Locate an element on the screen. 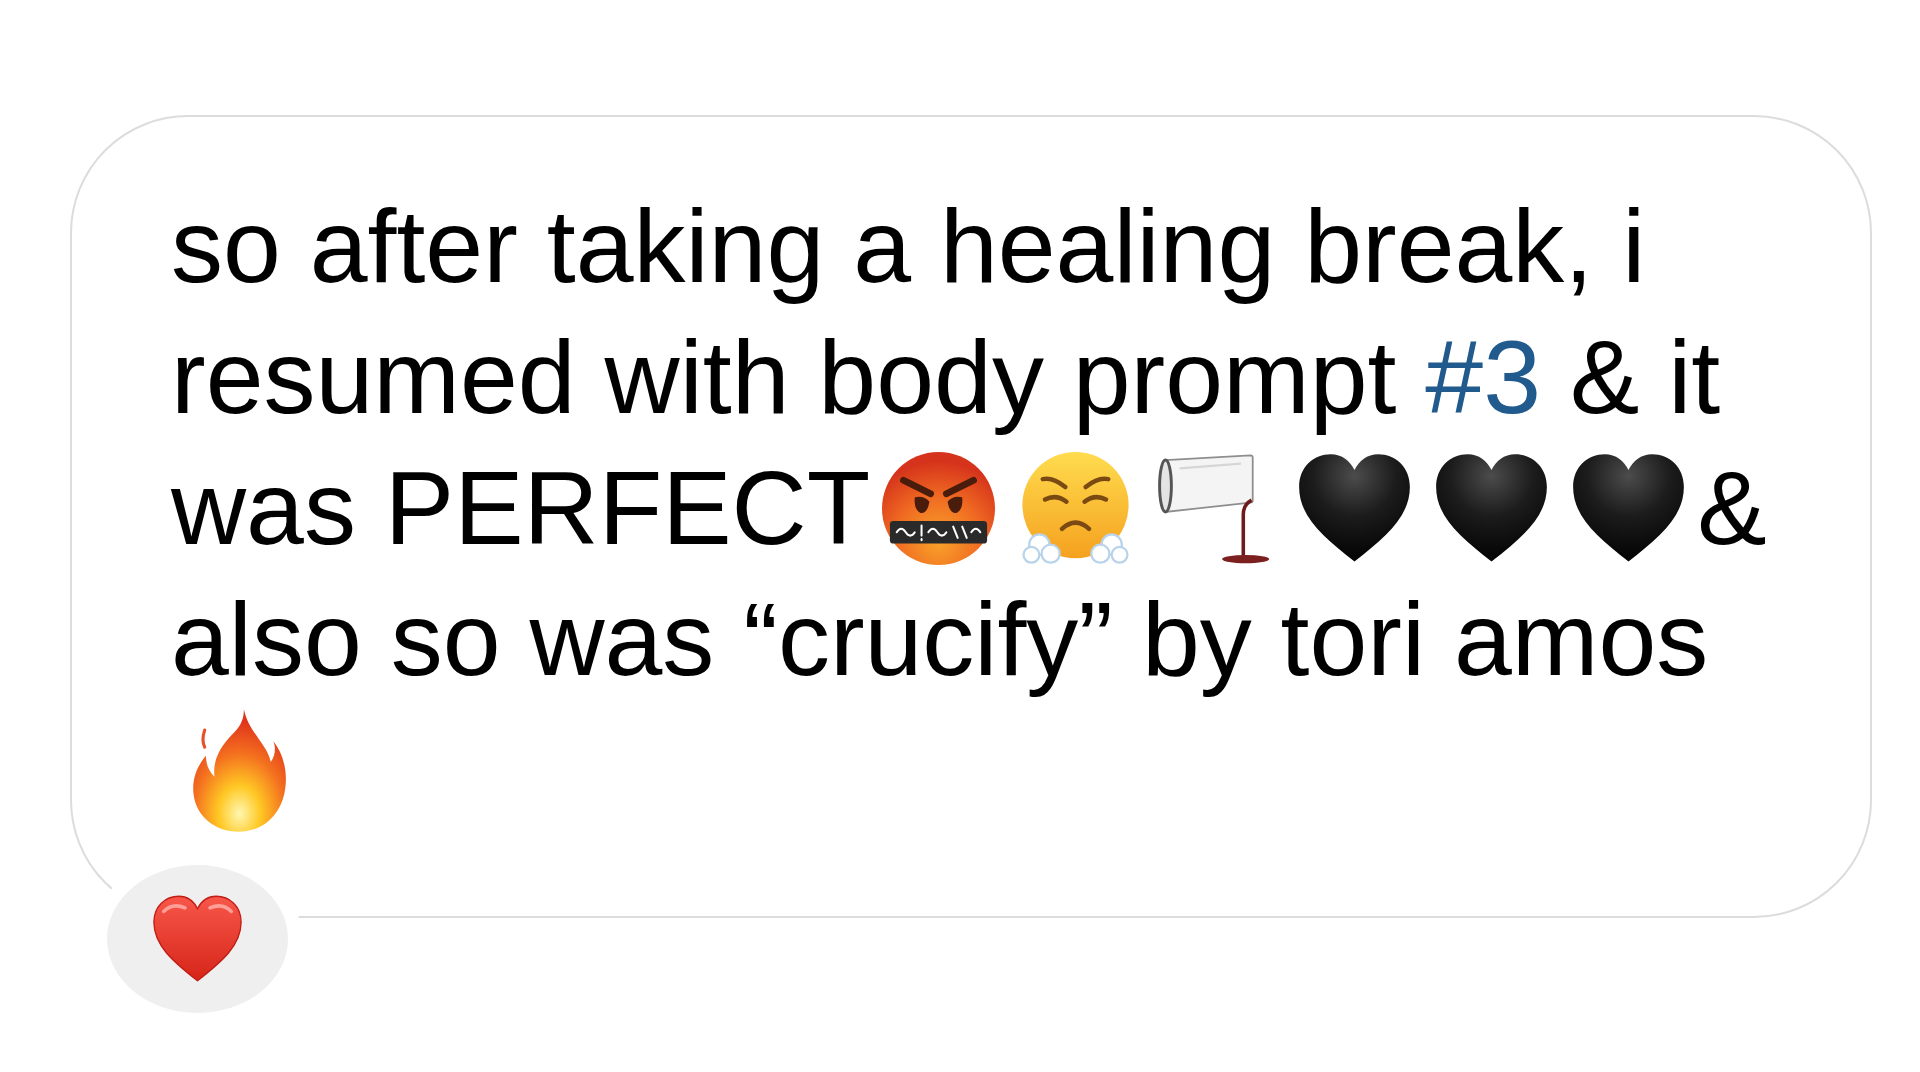 The image size is (1920, 1072). hashtag-link: #3 is located at coordinates (1483, 377).